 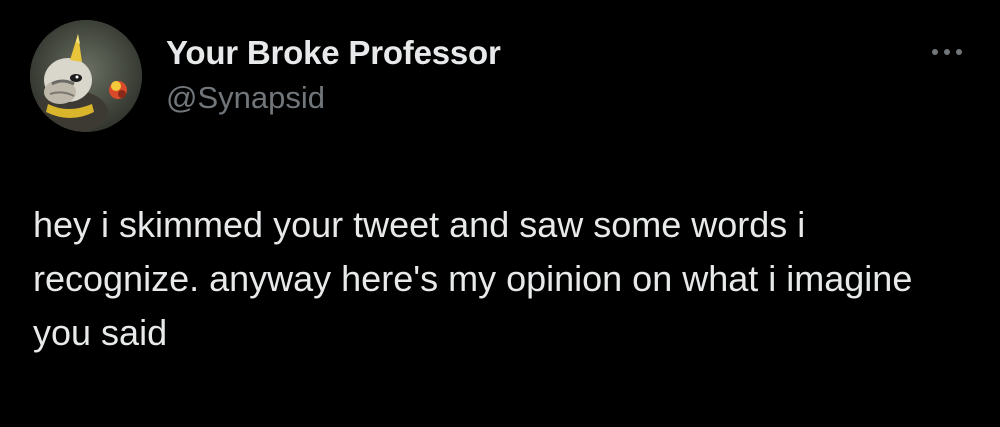 What do you see at coordinates (333, 53) in the screenshot?
I see `author-display-name: Your Broke Professor` at bounding box center [333, 53].